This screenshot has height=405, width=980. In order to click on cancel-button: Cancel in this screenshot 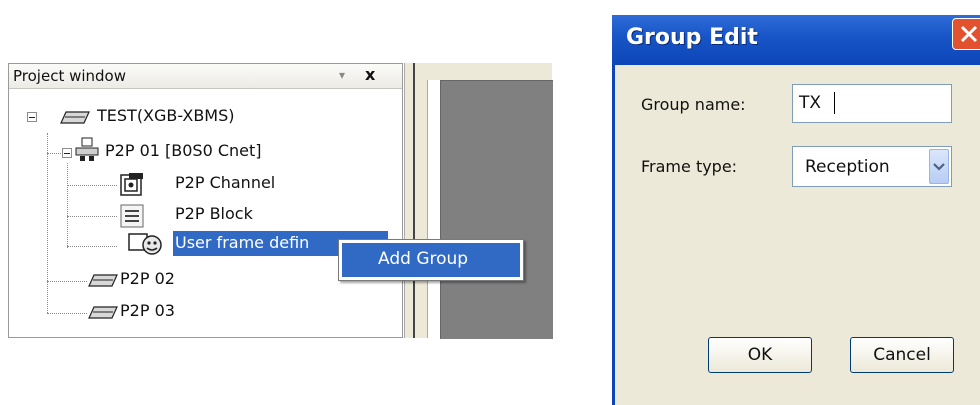, I will do `click(902, 355)`.